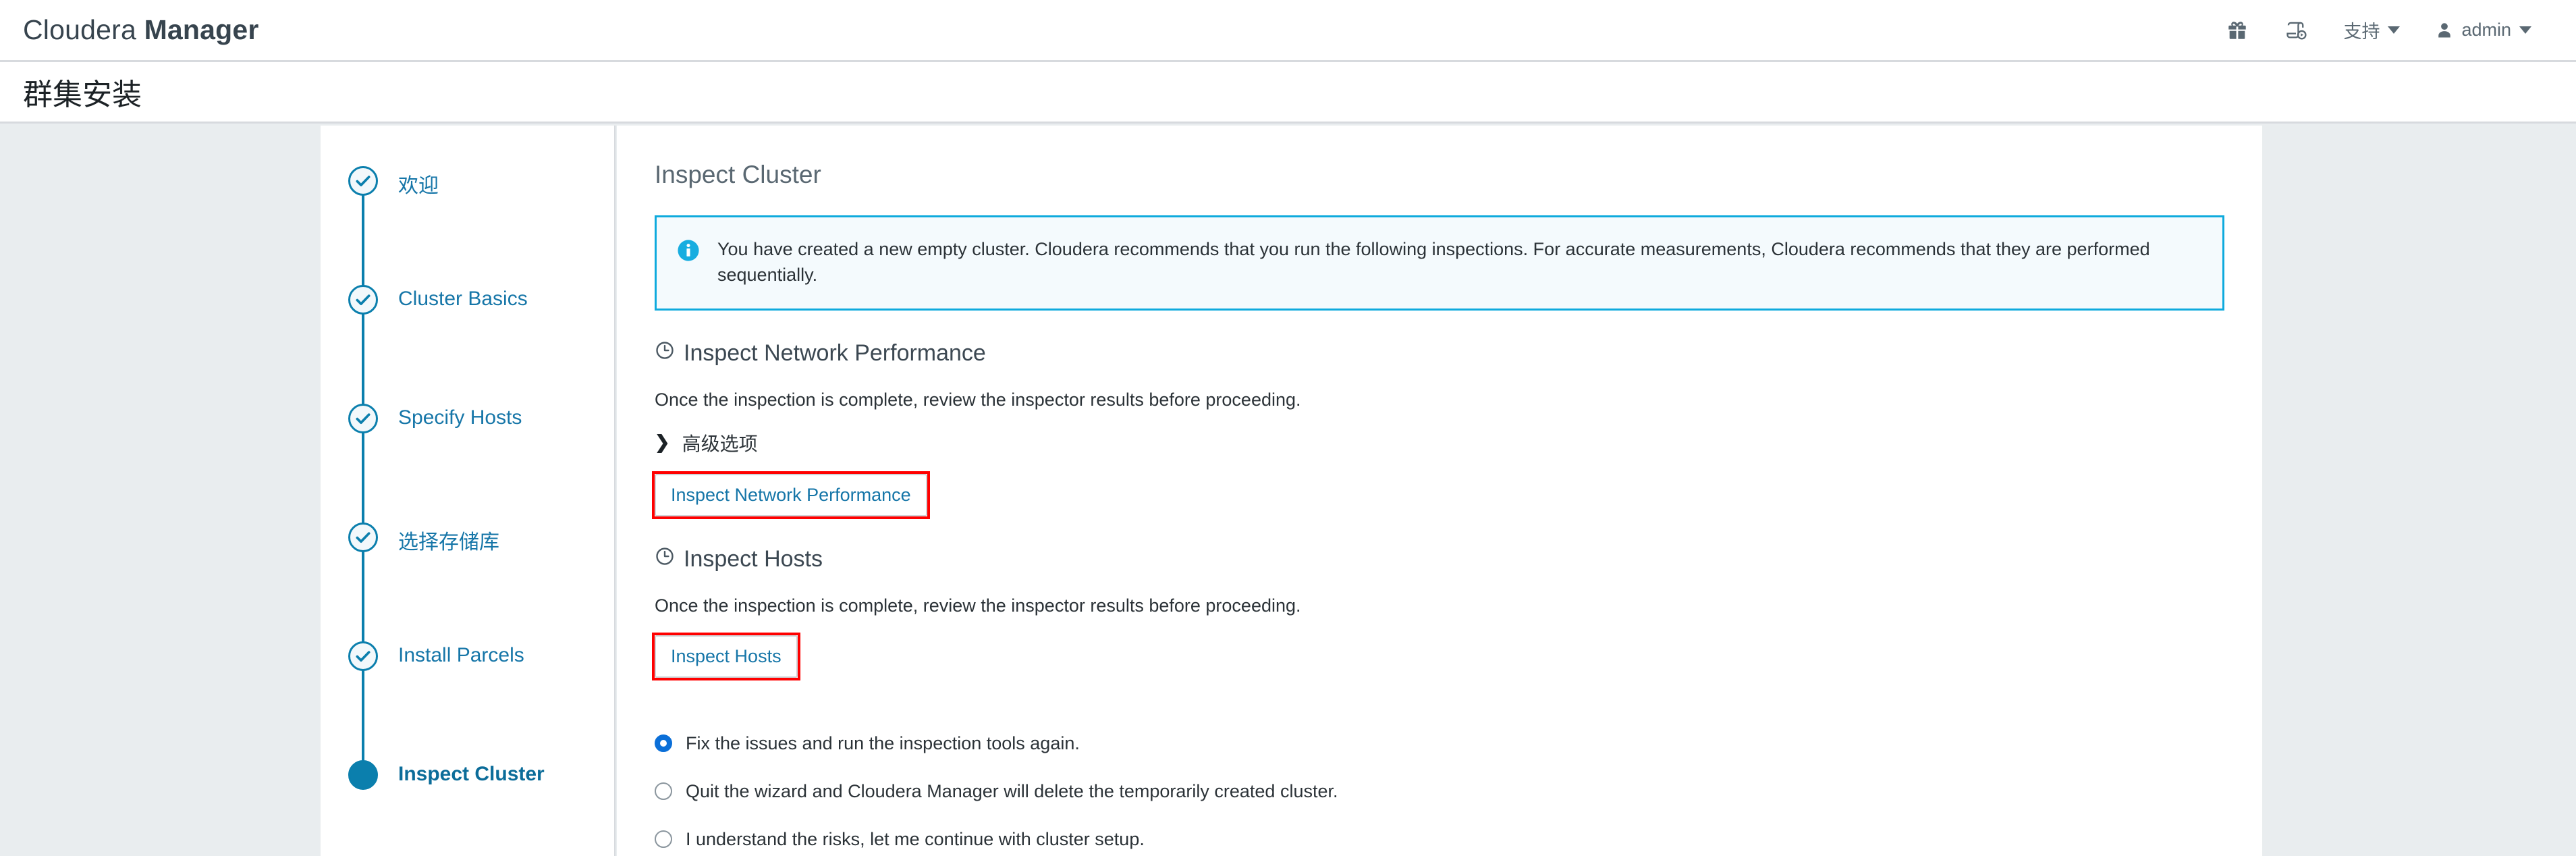 The image size is (2576, 856). What do you see at coordinates (448, 542) in the screenshot?
I see `sidebar-step-label: 选择存储库` at bounding box center [448, 542].